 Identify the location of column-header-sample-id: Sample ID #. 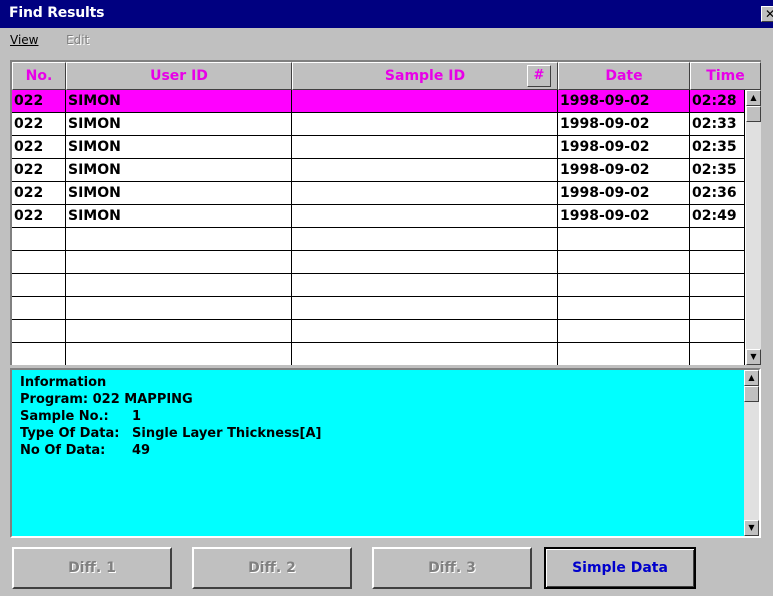
(425, 76).